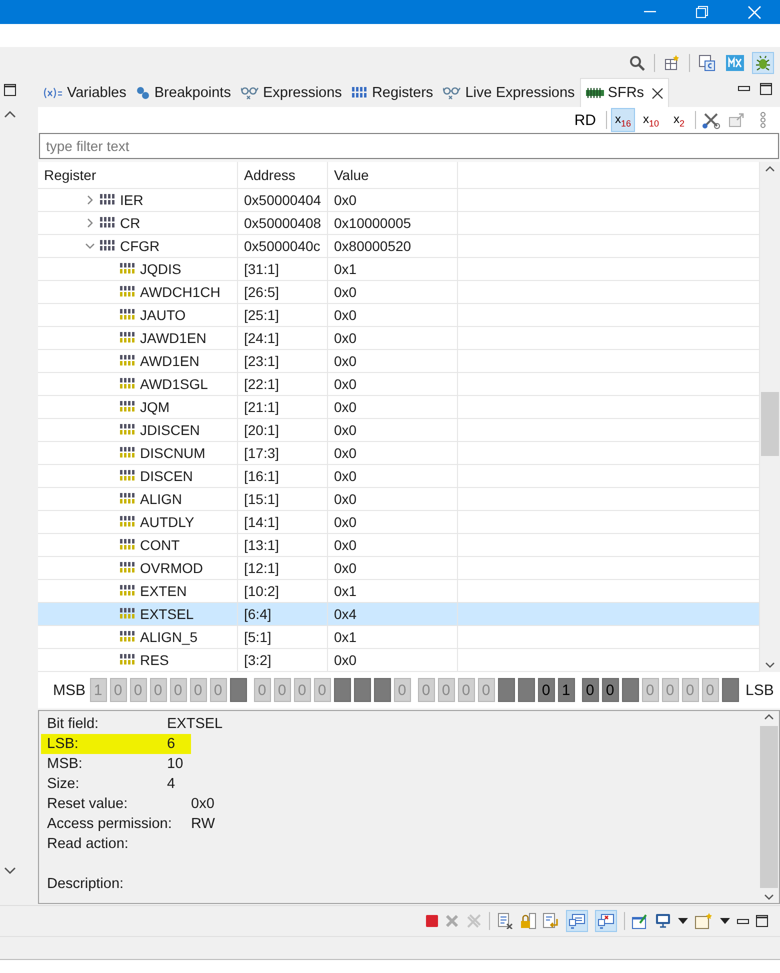 The width and height of the screenshot is (780, 973). Describe the element at coordinates (623, 120) in the screenshot. I see `number-format-button: x$_{16}$` at that location.